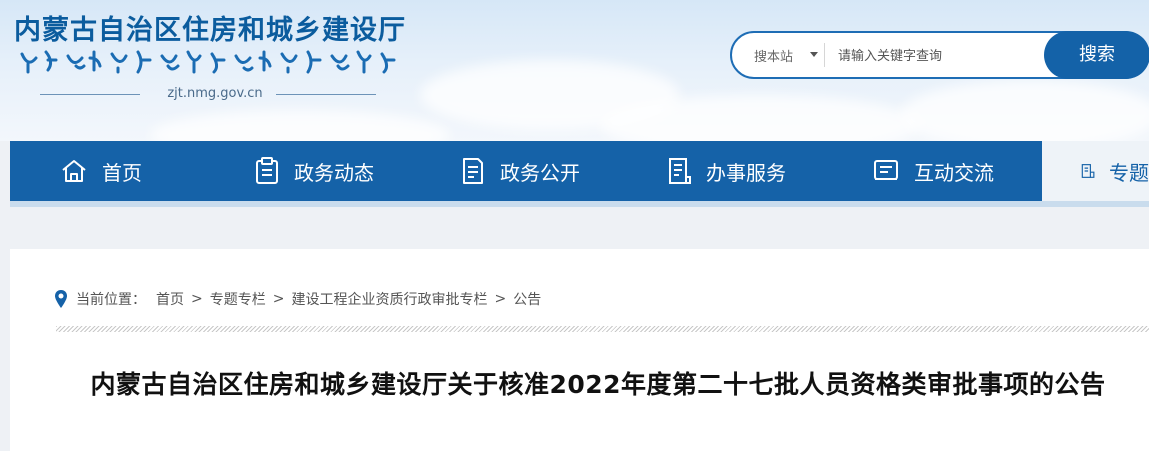 The width and height of the screenshot is (1149, 451). What do you see at coordinates (579, 204) in the screenshot?
I see `nav-underline` at bounding box center [579, 204].